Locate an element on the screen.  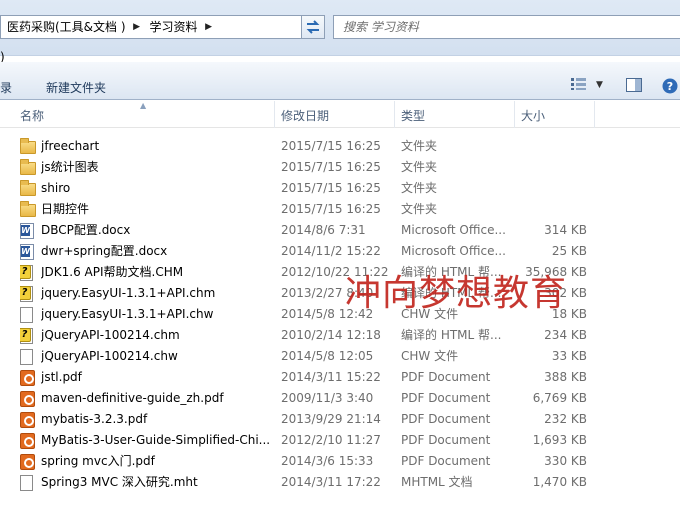
file-name: shiro is located at coordinates (156, 188).